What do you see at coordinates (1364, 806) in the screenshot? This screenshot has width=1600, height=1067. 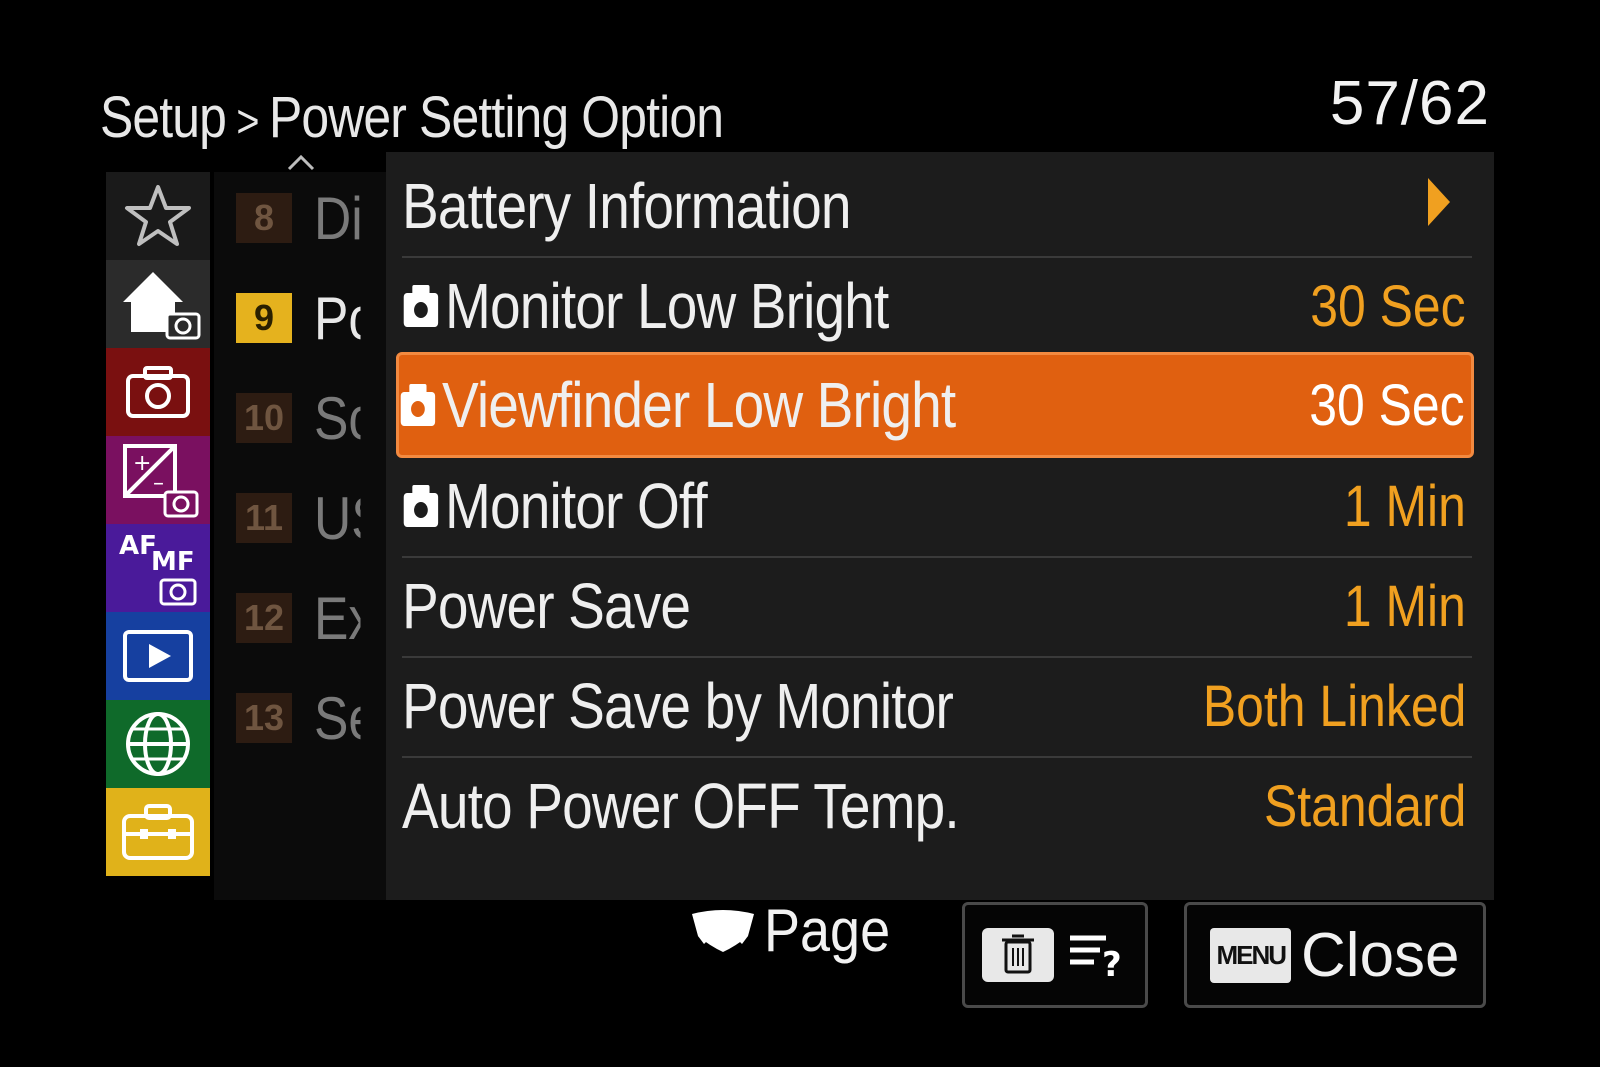 I see `menu-item-value: Standard` at bounding box center [1364, 806].